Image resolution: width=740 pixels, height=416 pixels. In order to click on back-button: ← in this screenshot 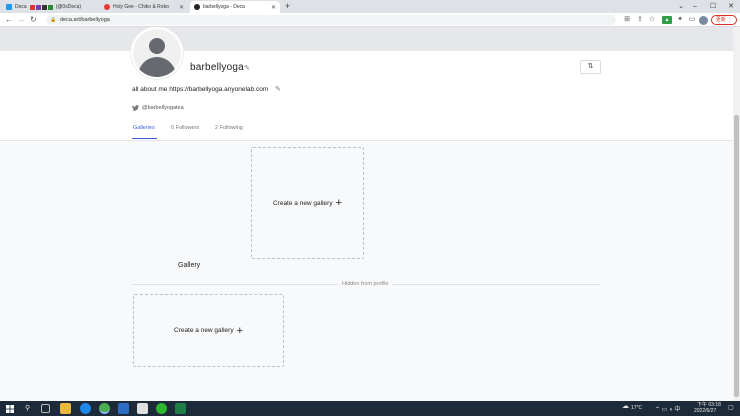, I will do `click(9, 20)`.